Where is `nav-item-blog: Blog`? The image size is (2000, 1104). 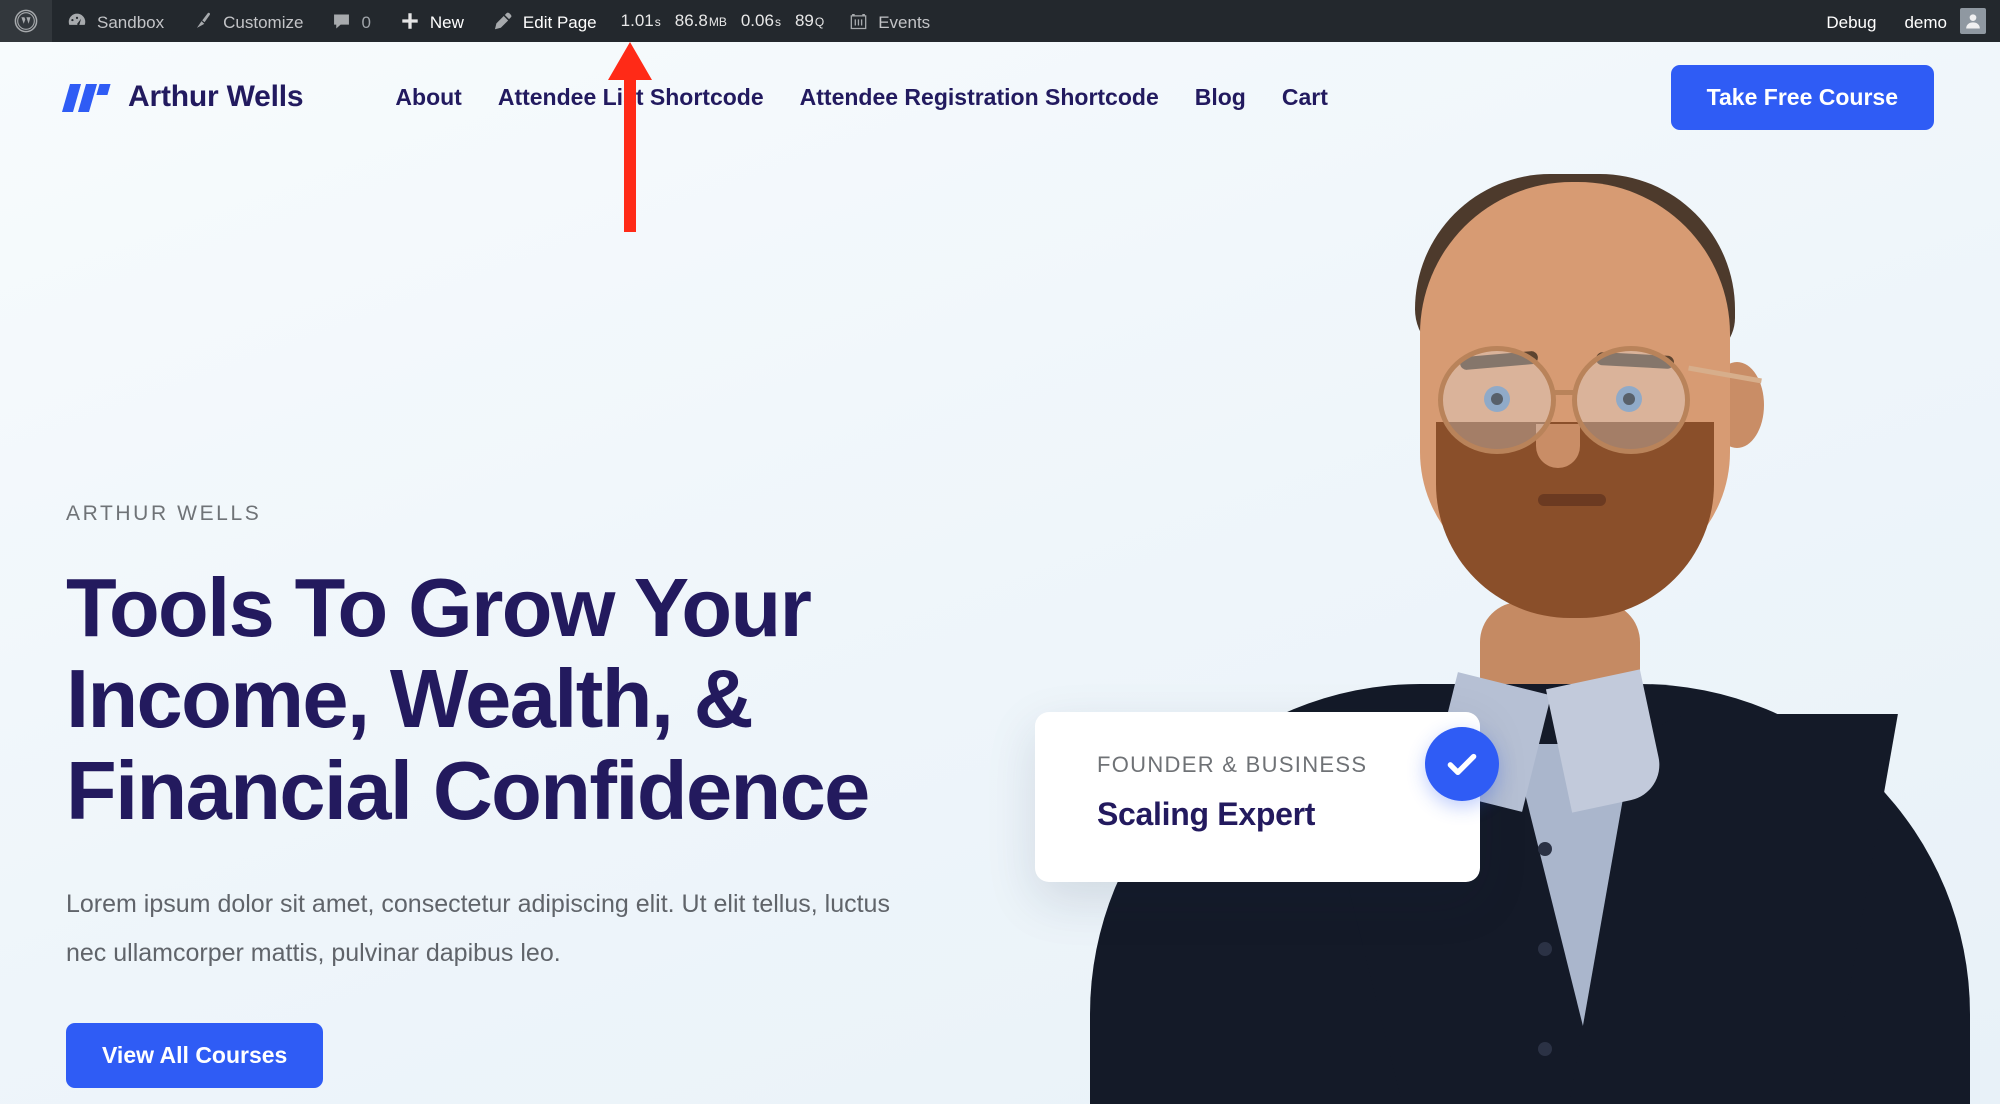
nav-item-blog: Blog is located at coordinates (1220, 97).